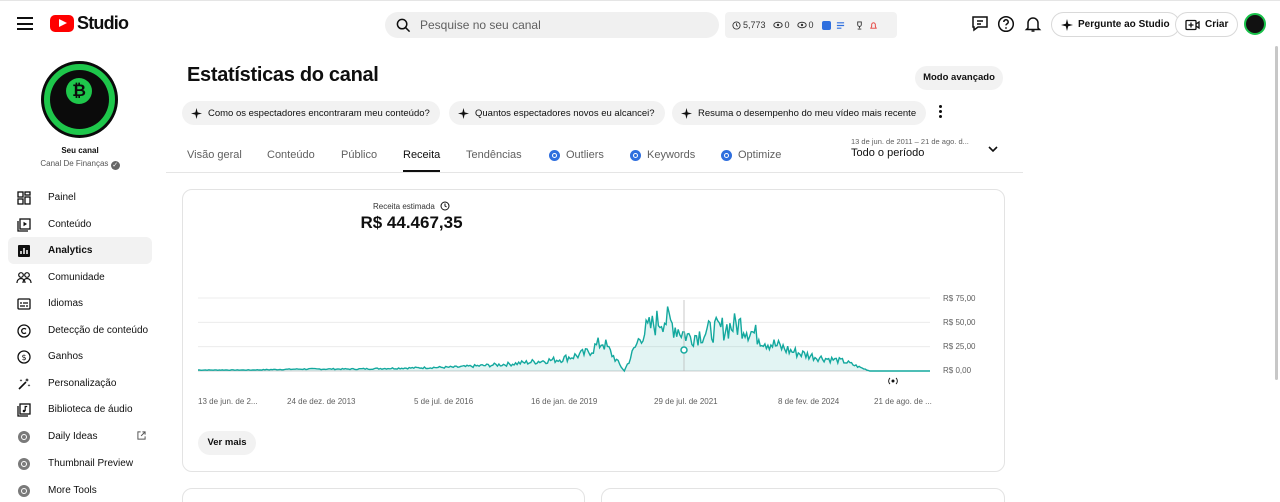 The image size is (1280, 502). Describe the element at coordinates (1006, 24) in the screenshot. I see `help-icon` at that location.